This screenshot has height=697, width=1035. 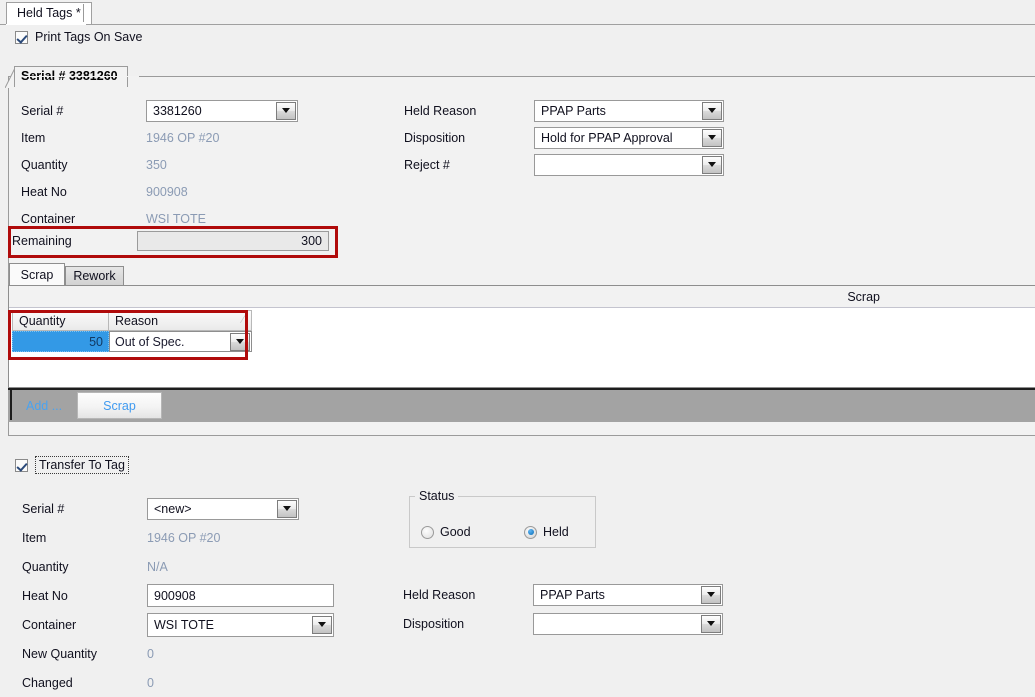 What do you see at coordinates (517, 24) in the screenshot?
I see `tab-strip-baseline` at bounding box center [517, 24].